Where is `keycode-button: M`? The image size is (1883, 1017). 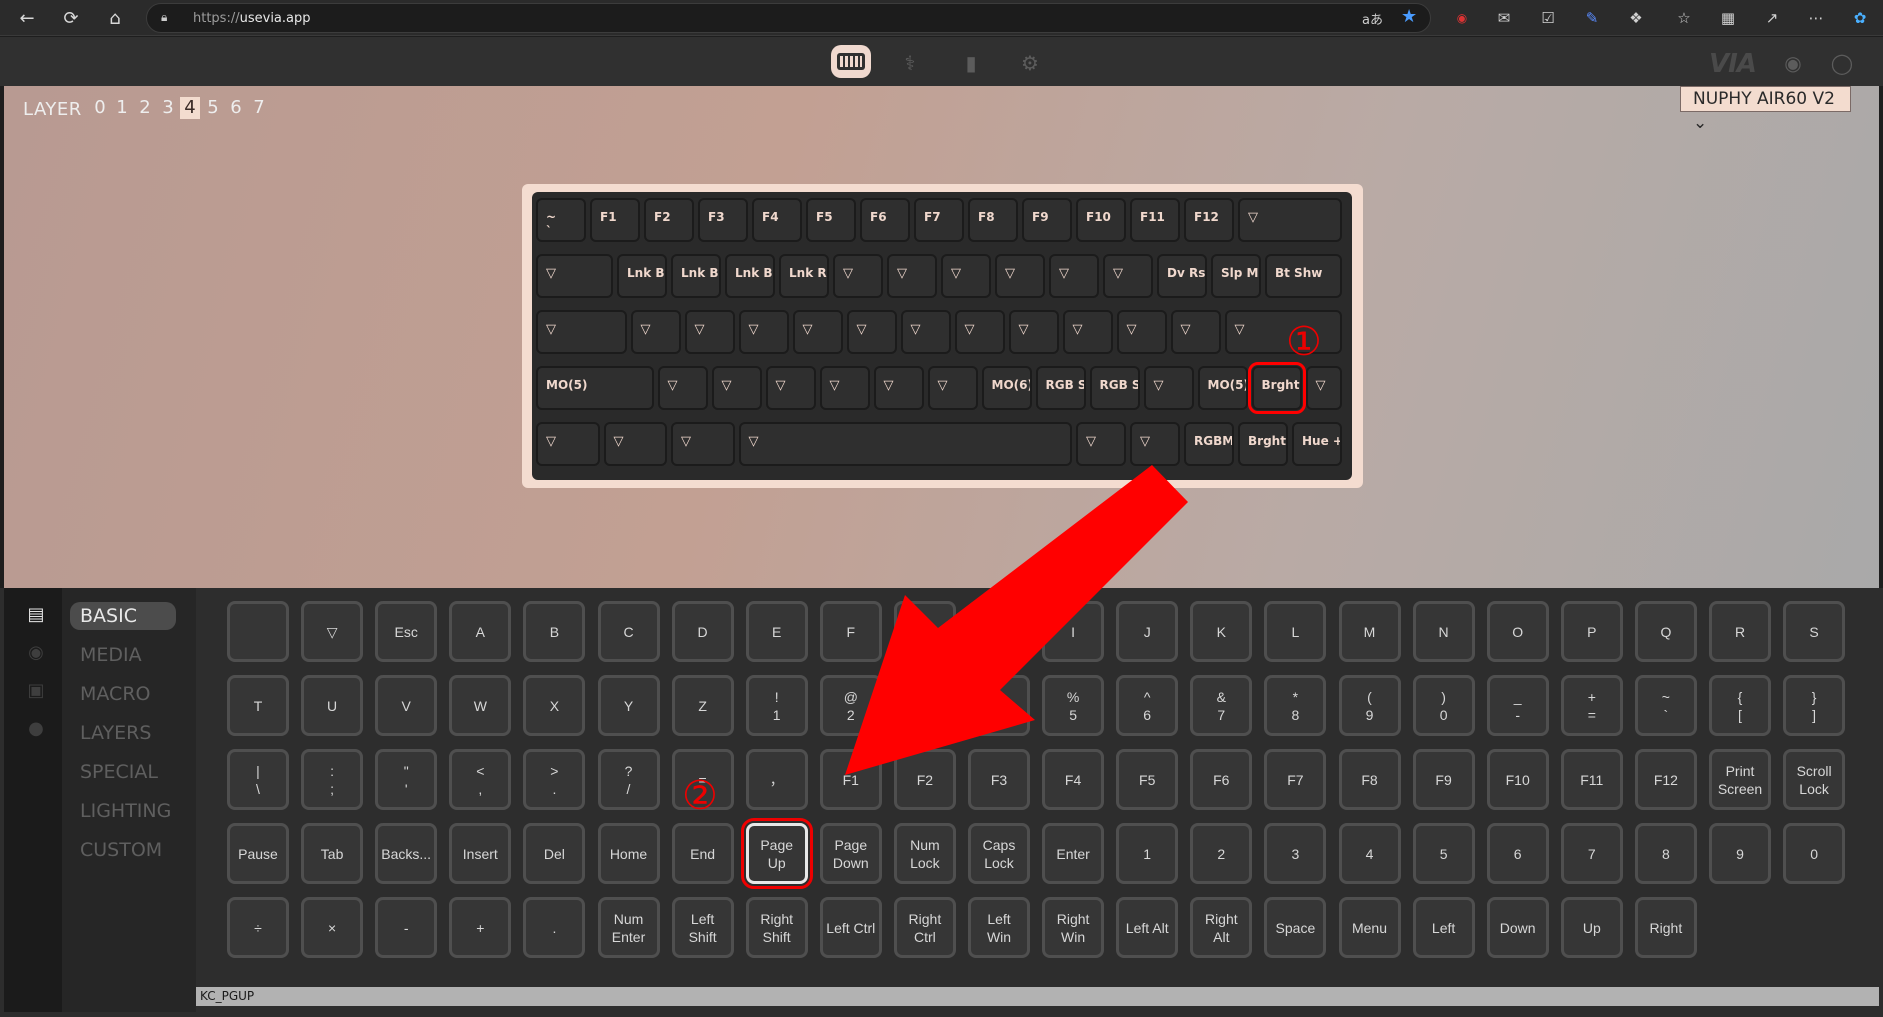 keycode-button: M is located at coordinates (1369, 631).